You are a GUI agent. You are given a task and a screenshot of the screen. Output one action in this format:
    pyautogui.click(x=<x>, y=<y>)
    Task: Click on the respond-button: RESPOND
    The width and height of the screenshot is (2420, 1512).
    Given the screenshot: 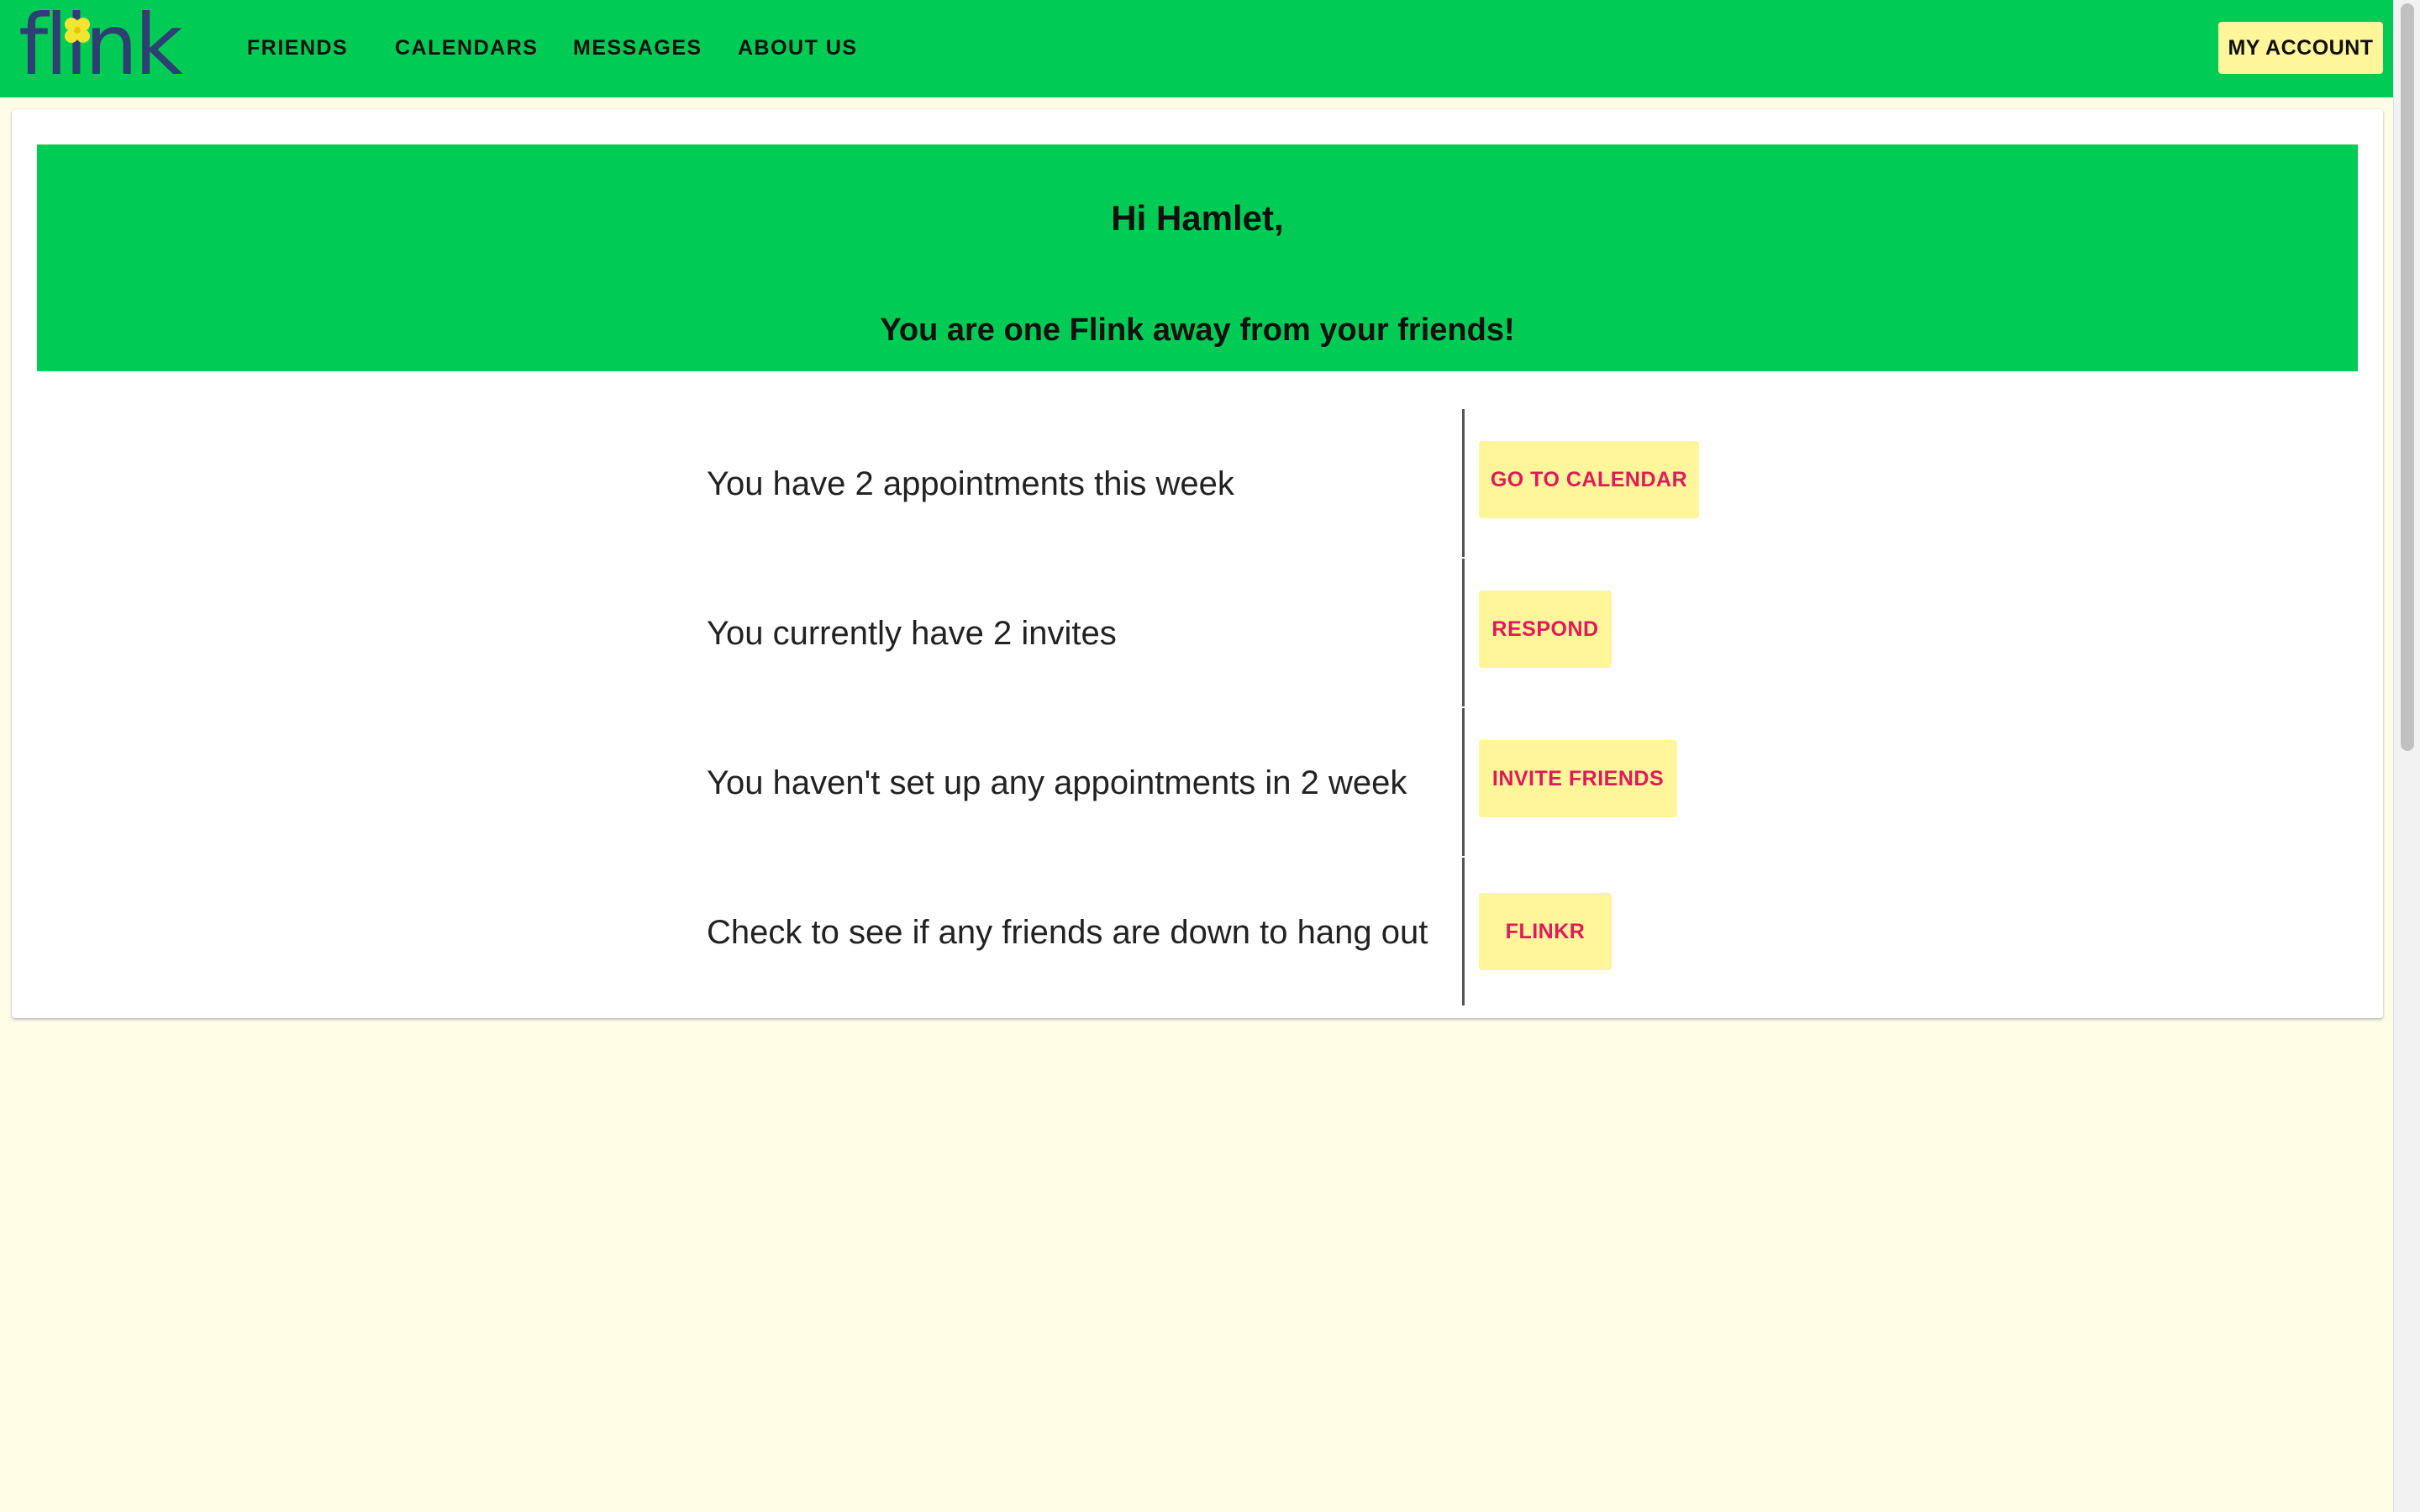 What is the action you would take?
    pyautogui.click(x=1545, y=629)
    